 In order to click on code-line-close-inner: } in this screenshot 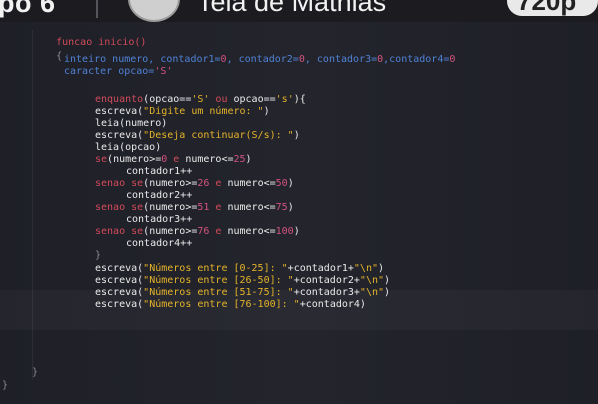, I will do `click(35, 372)`.